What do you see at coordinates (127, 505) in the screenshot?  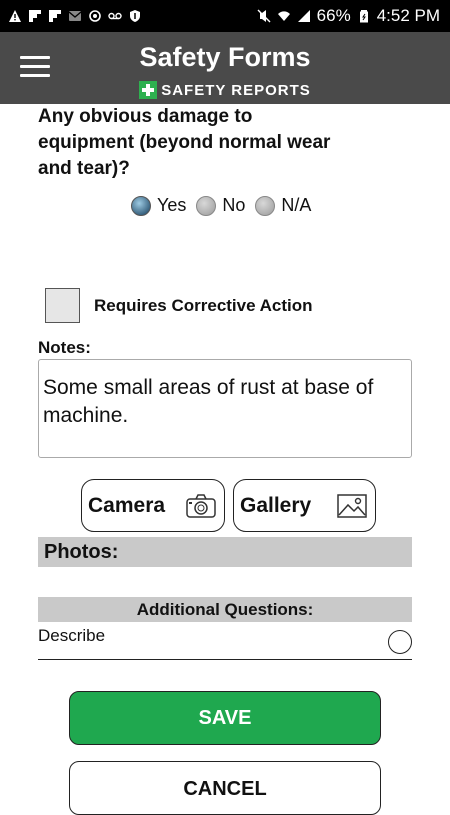 I see `camera-button-label: Camera` at bounding box center [127, 505].